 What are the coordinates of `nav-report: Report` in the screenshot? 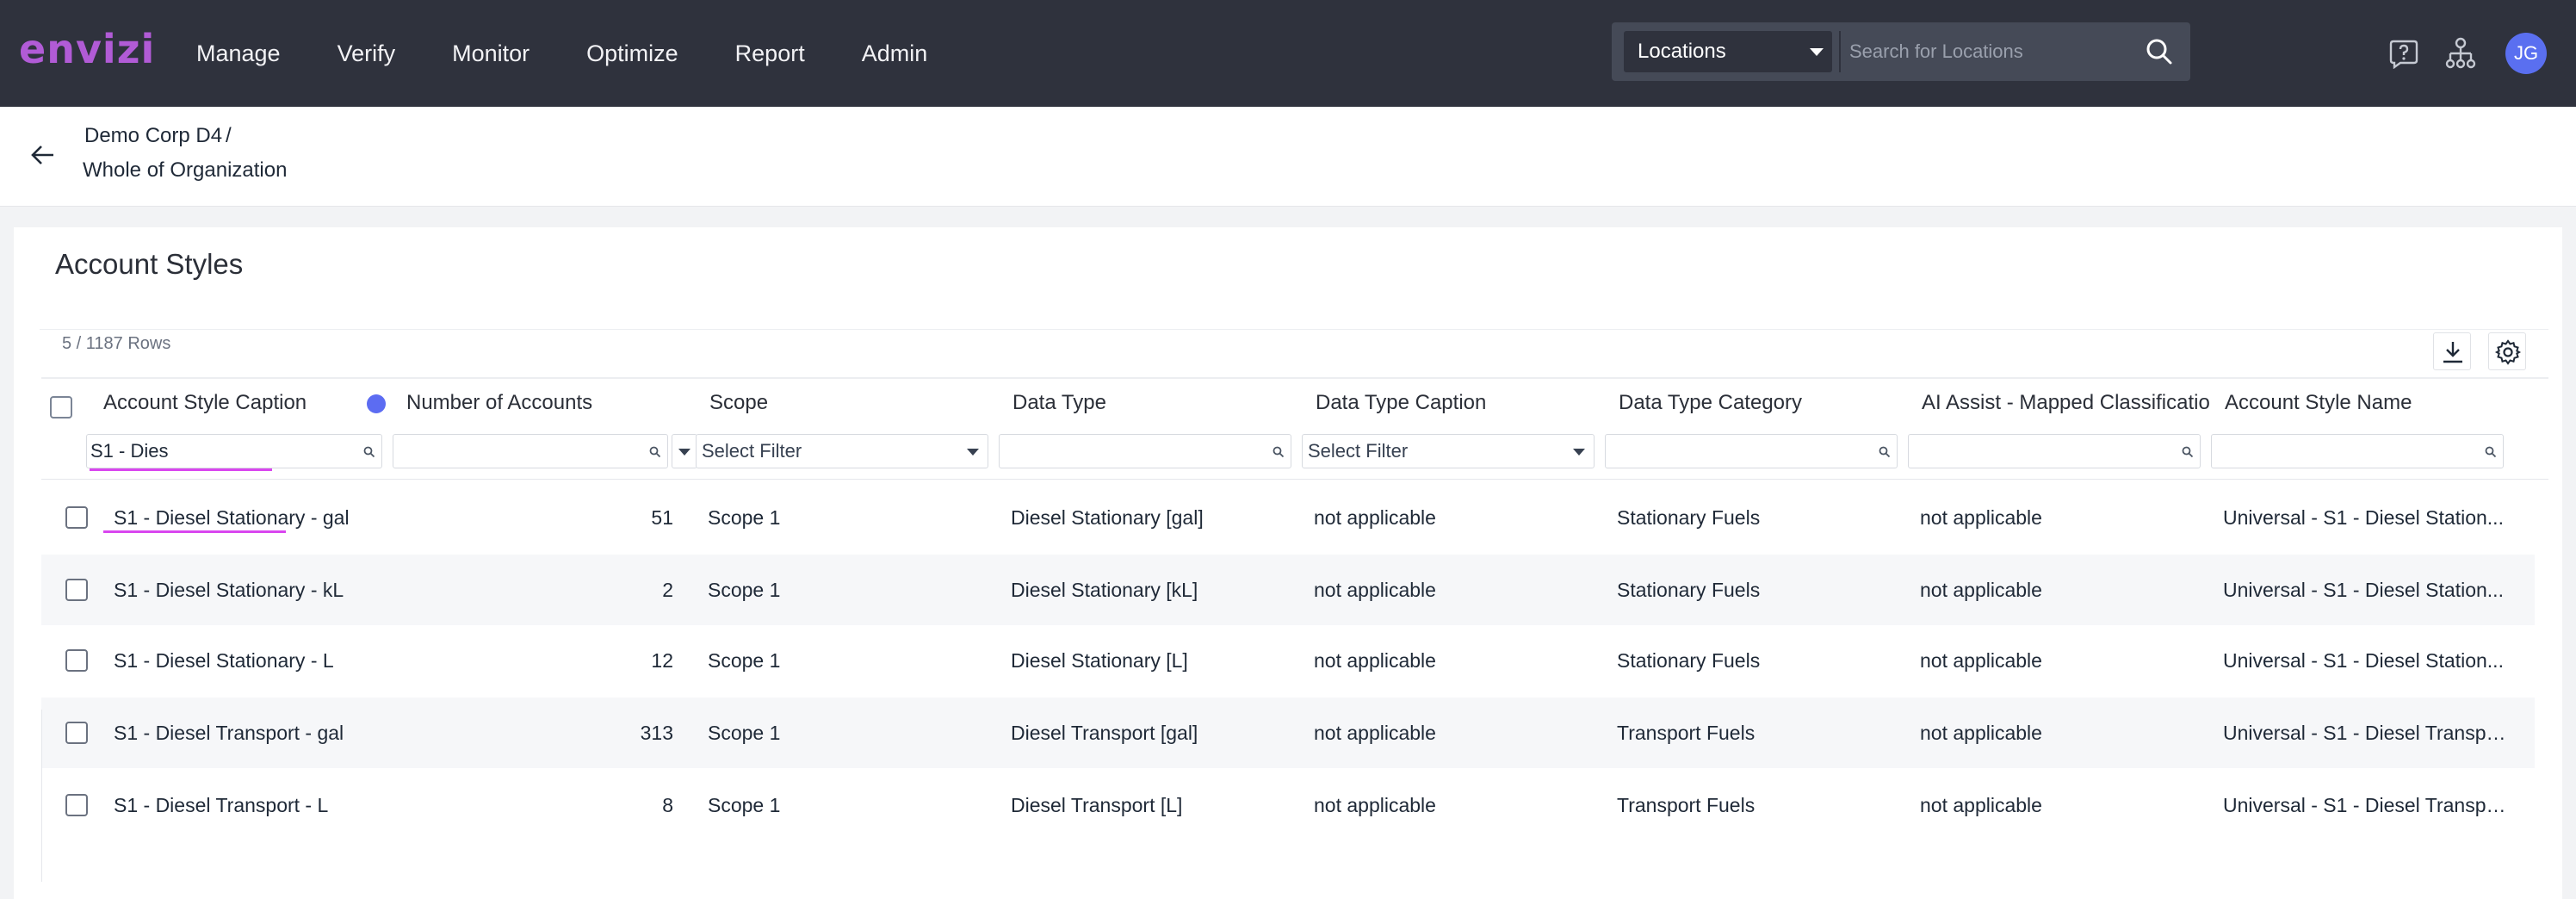 It's located at (770, 54).